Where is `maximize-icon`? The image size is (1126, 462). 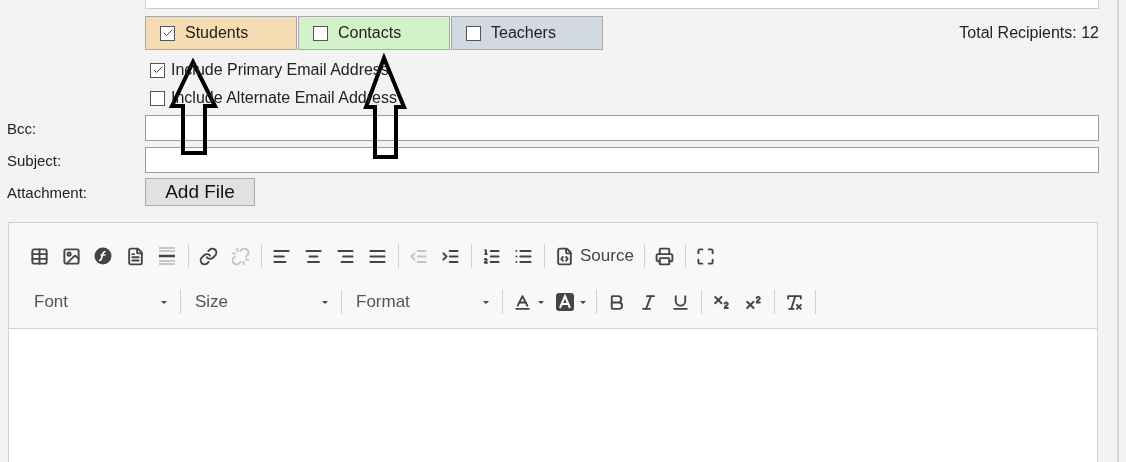 maximize-icon is located at coordinates (705, 256).